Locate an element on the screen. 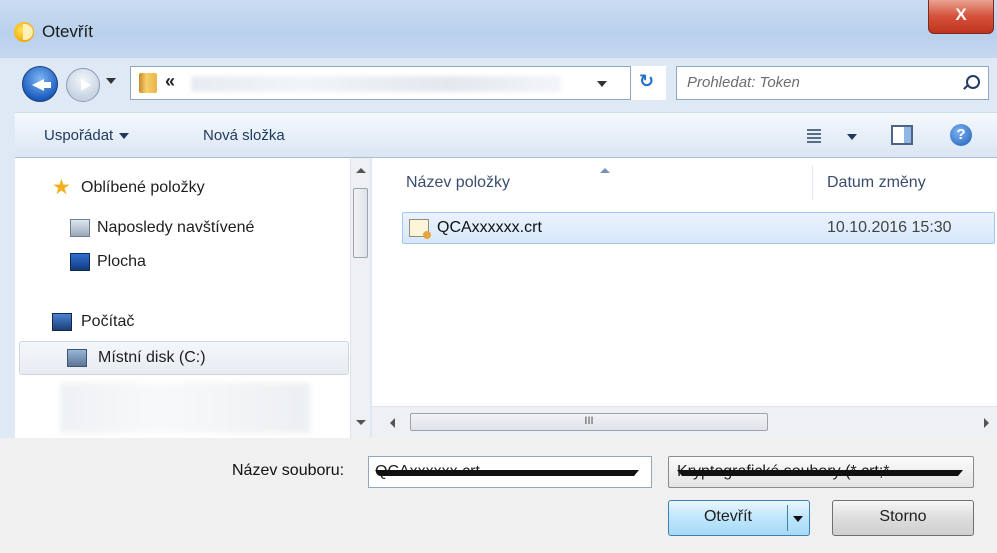  nav-label-local-disk: Místní disk (C:) is located at coordinates (152, 357).